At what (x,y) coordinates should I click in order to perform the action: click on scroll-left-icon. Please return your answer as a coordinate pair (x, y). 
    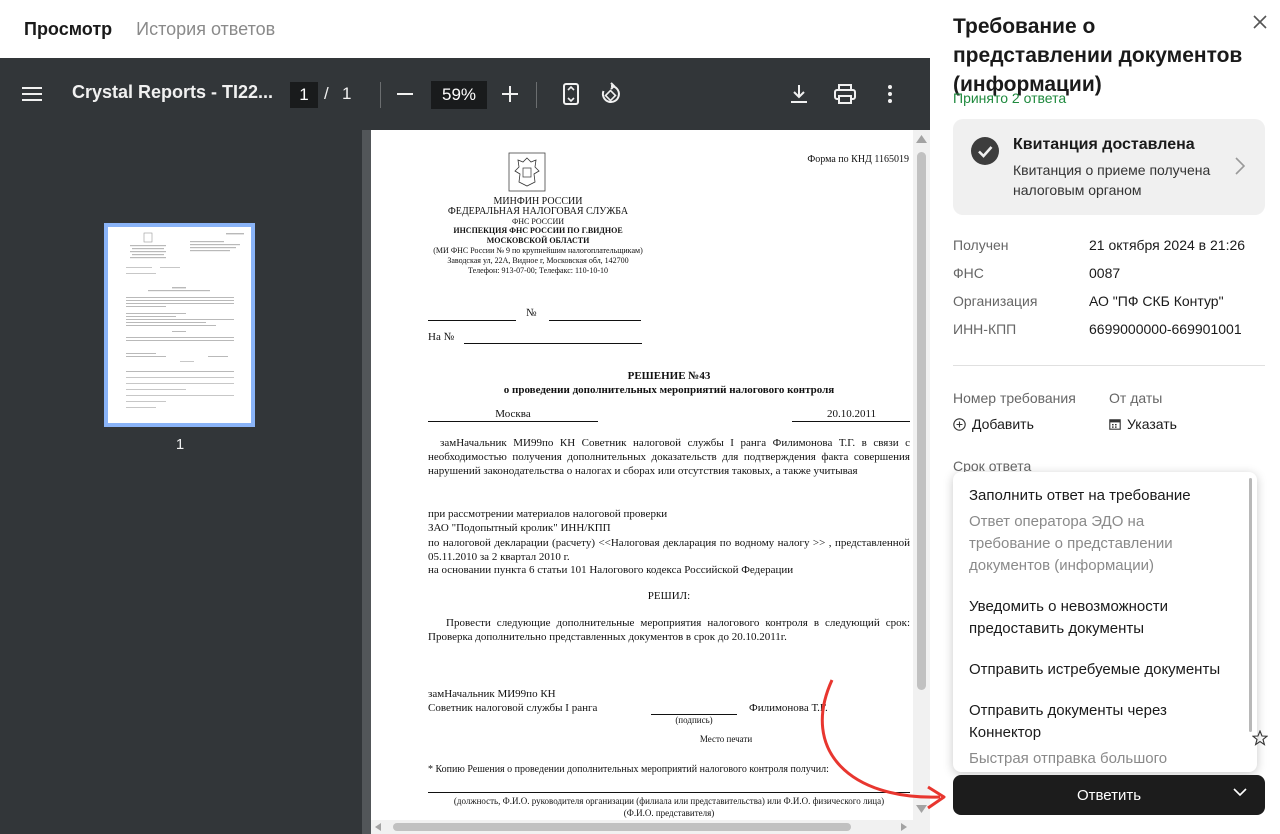
    Looking at the image, I should click on (378, 827).